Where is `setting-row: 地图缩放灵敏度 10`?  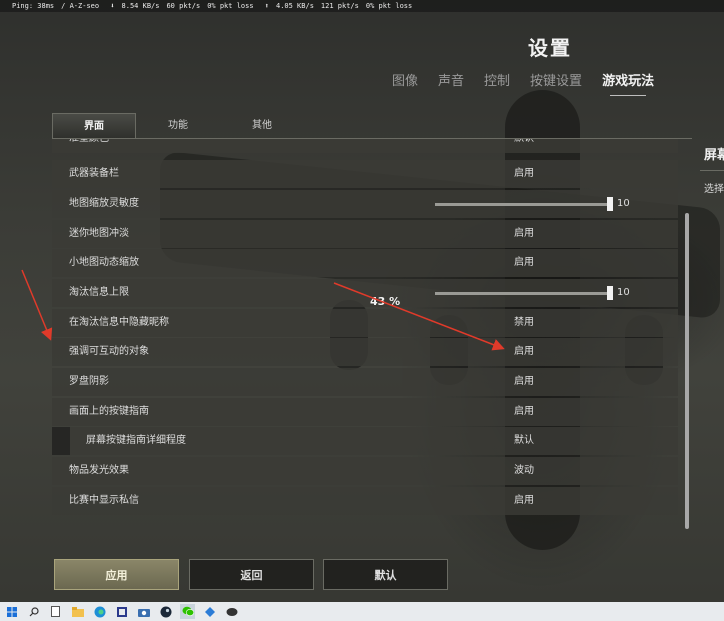
setting-row: 地图缩放灵敏度 10 is located at coordinates (365, 204).